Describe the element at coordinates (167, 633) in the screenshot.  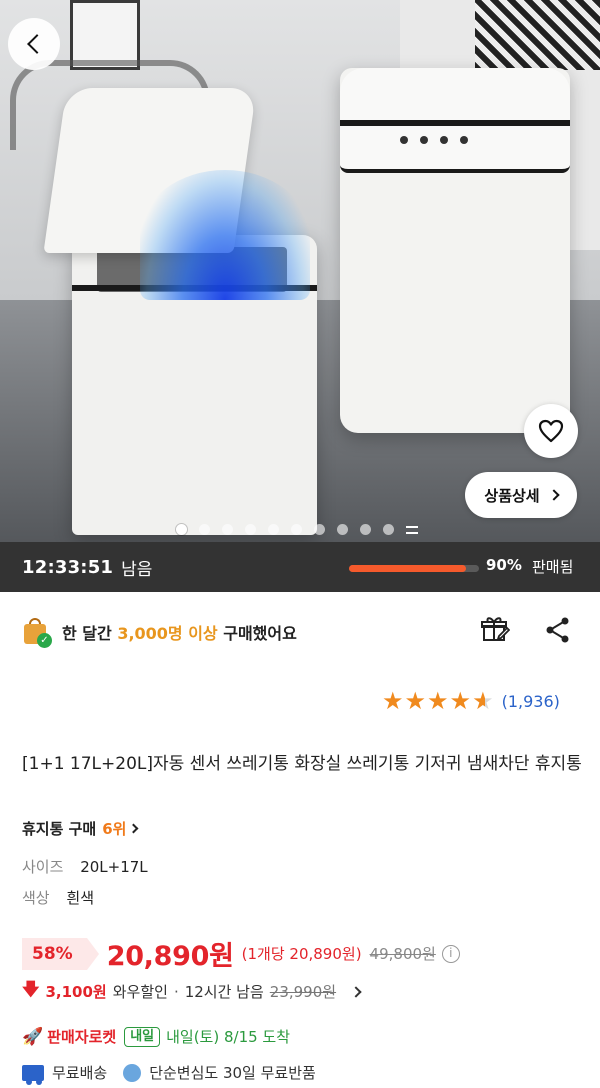
I see `social-proof-count: 3,000명 이상` at that location.